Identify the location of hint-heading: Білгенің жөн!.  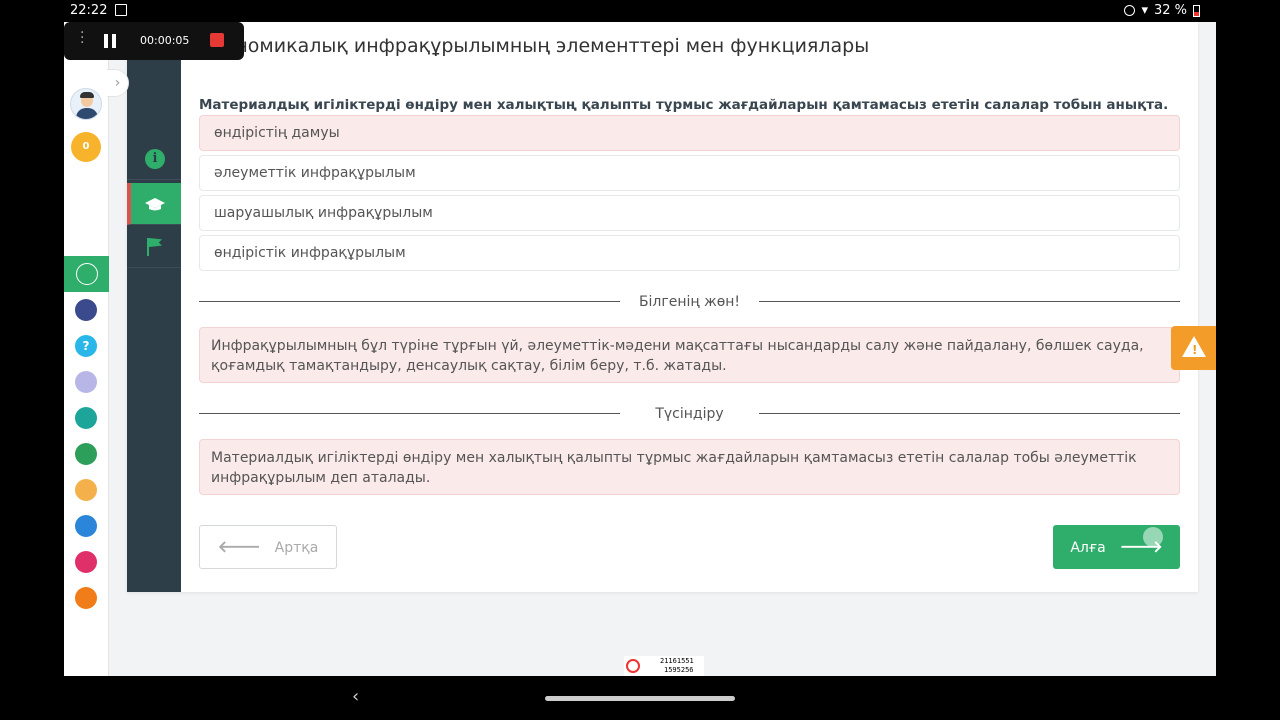
(689, 302).